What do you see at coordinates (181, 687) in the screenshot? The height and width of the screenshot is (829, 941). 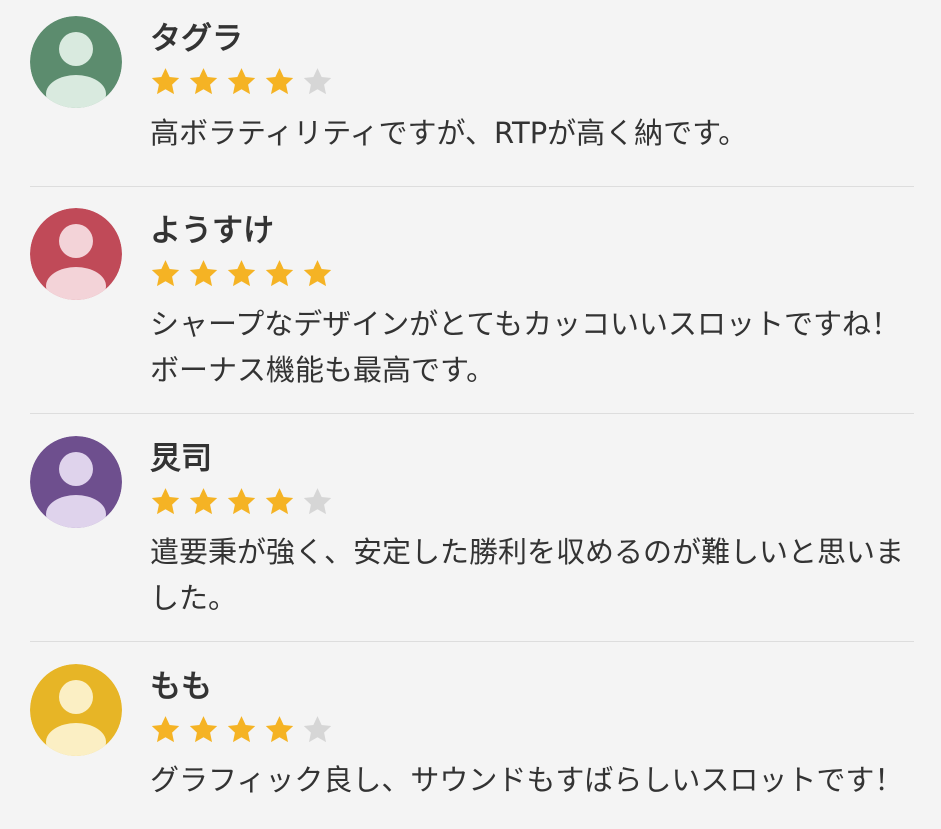 I see `reviewer-name: もも` at bounding box center [181, 687].